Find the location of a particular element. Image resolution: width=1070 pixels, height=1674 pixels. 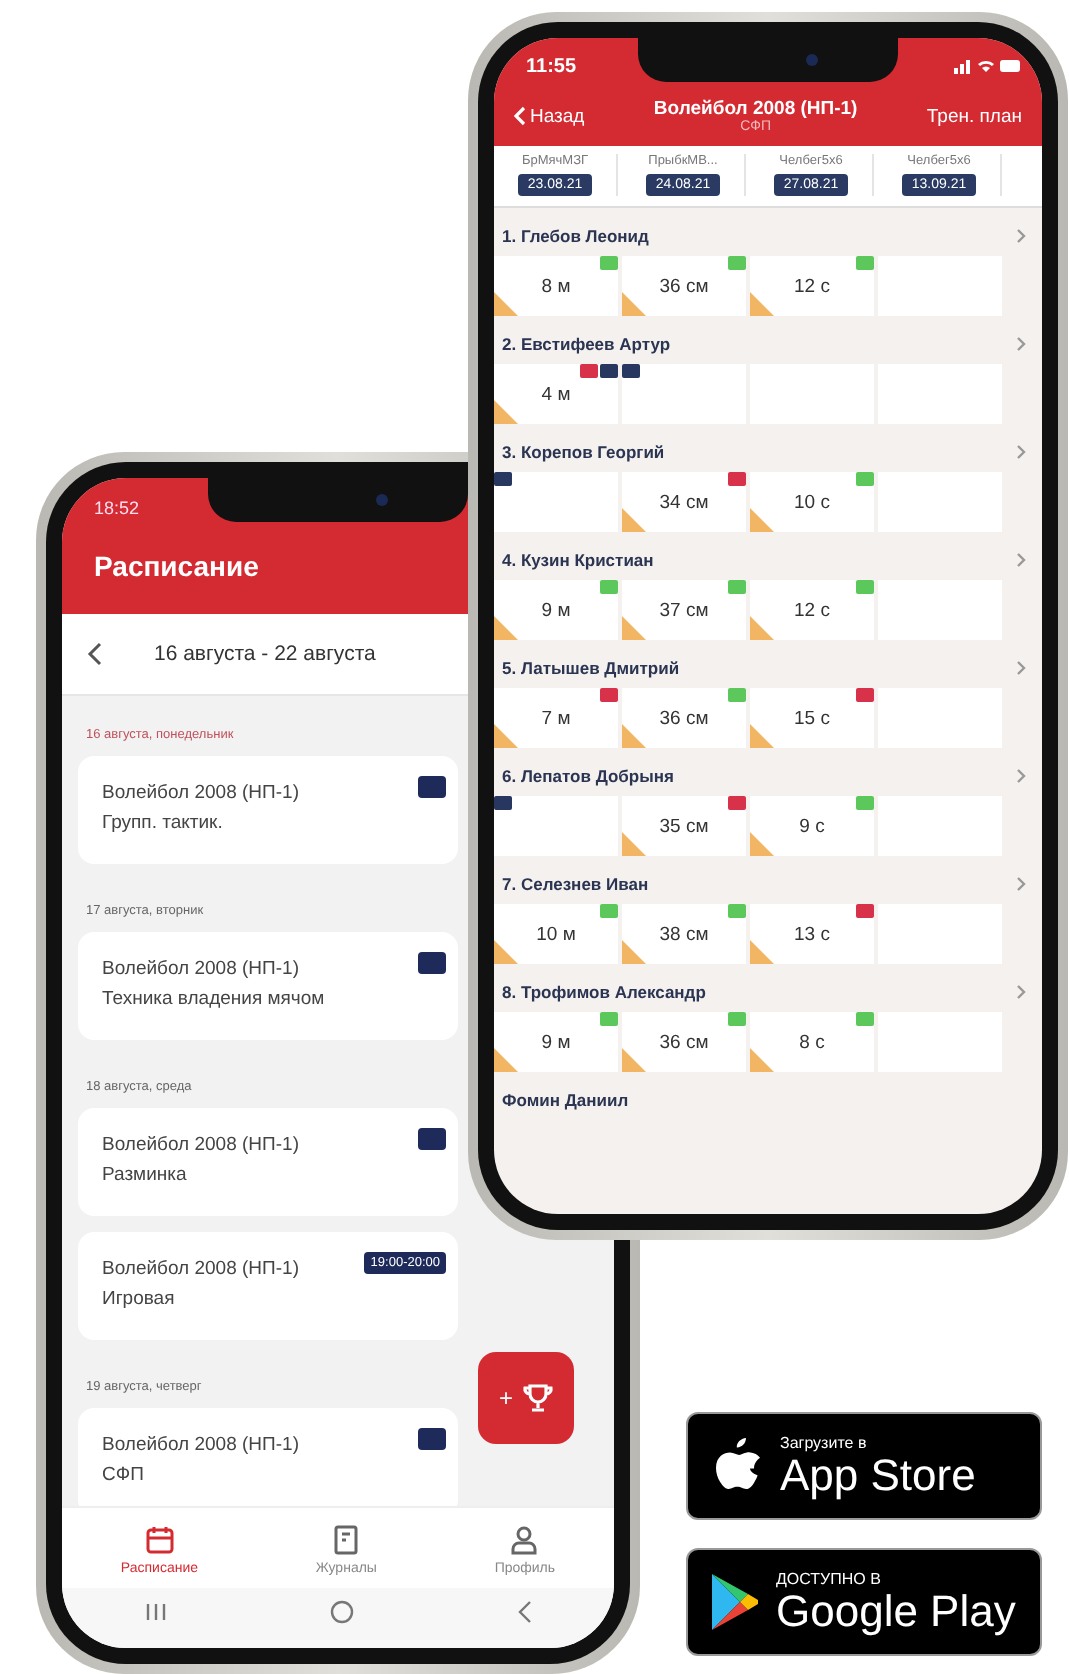

notebook-icon is located at coordinates (346, 1540).